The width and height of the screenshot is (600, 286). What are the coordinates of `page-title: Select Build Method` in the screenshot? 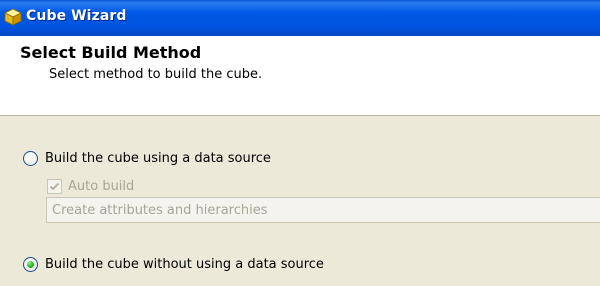 It's located at (111, 52).